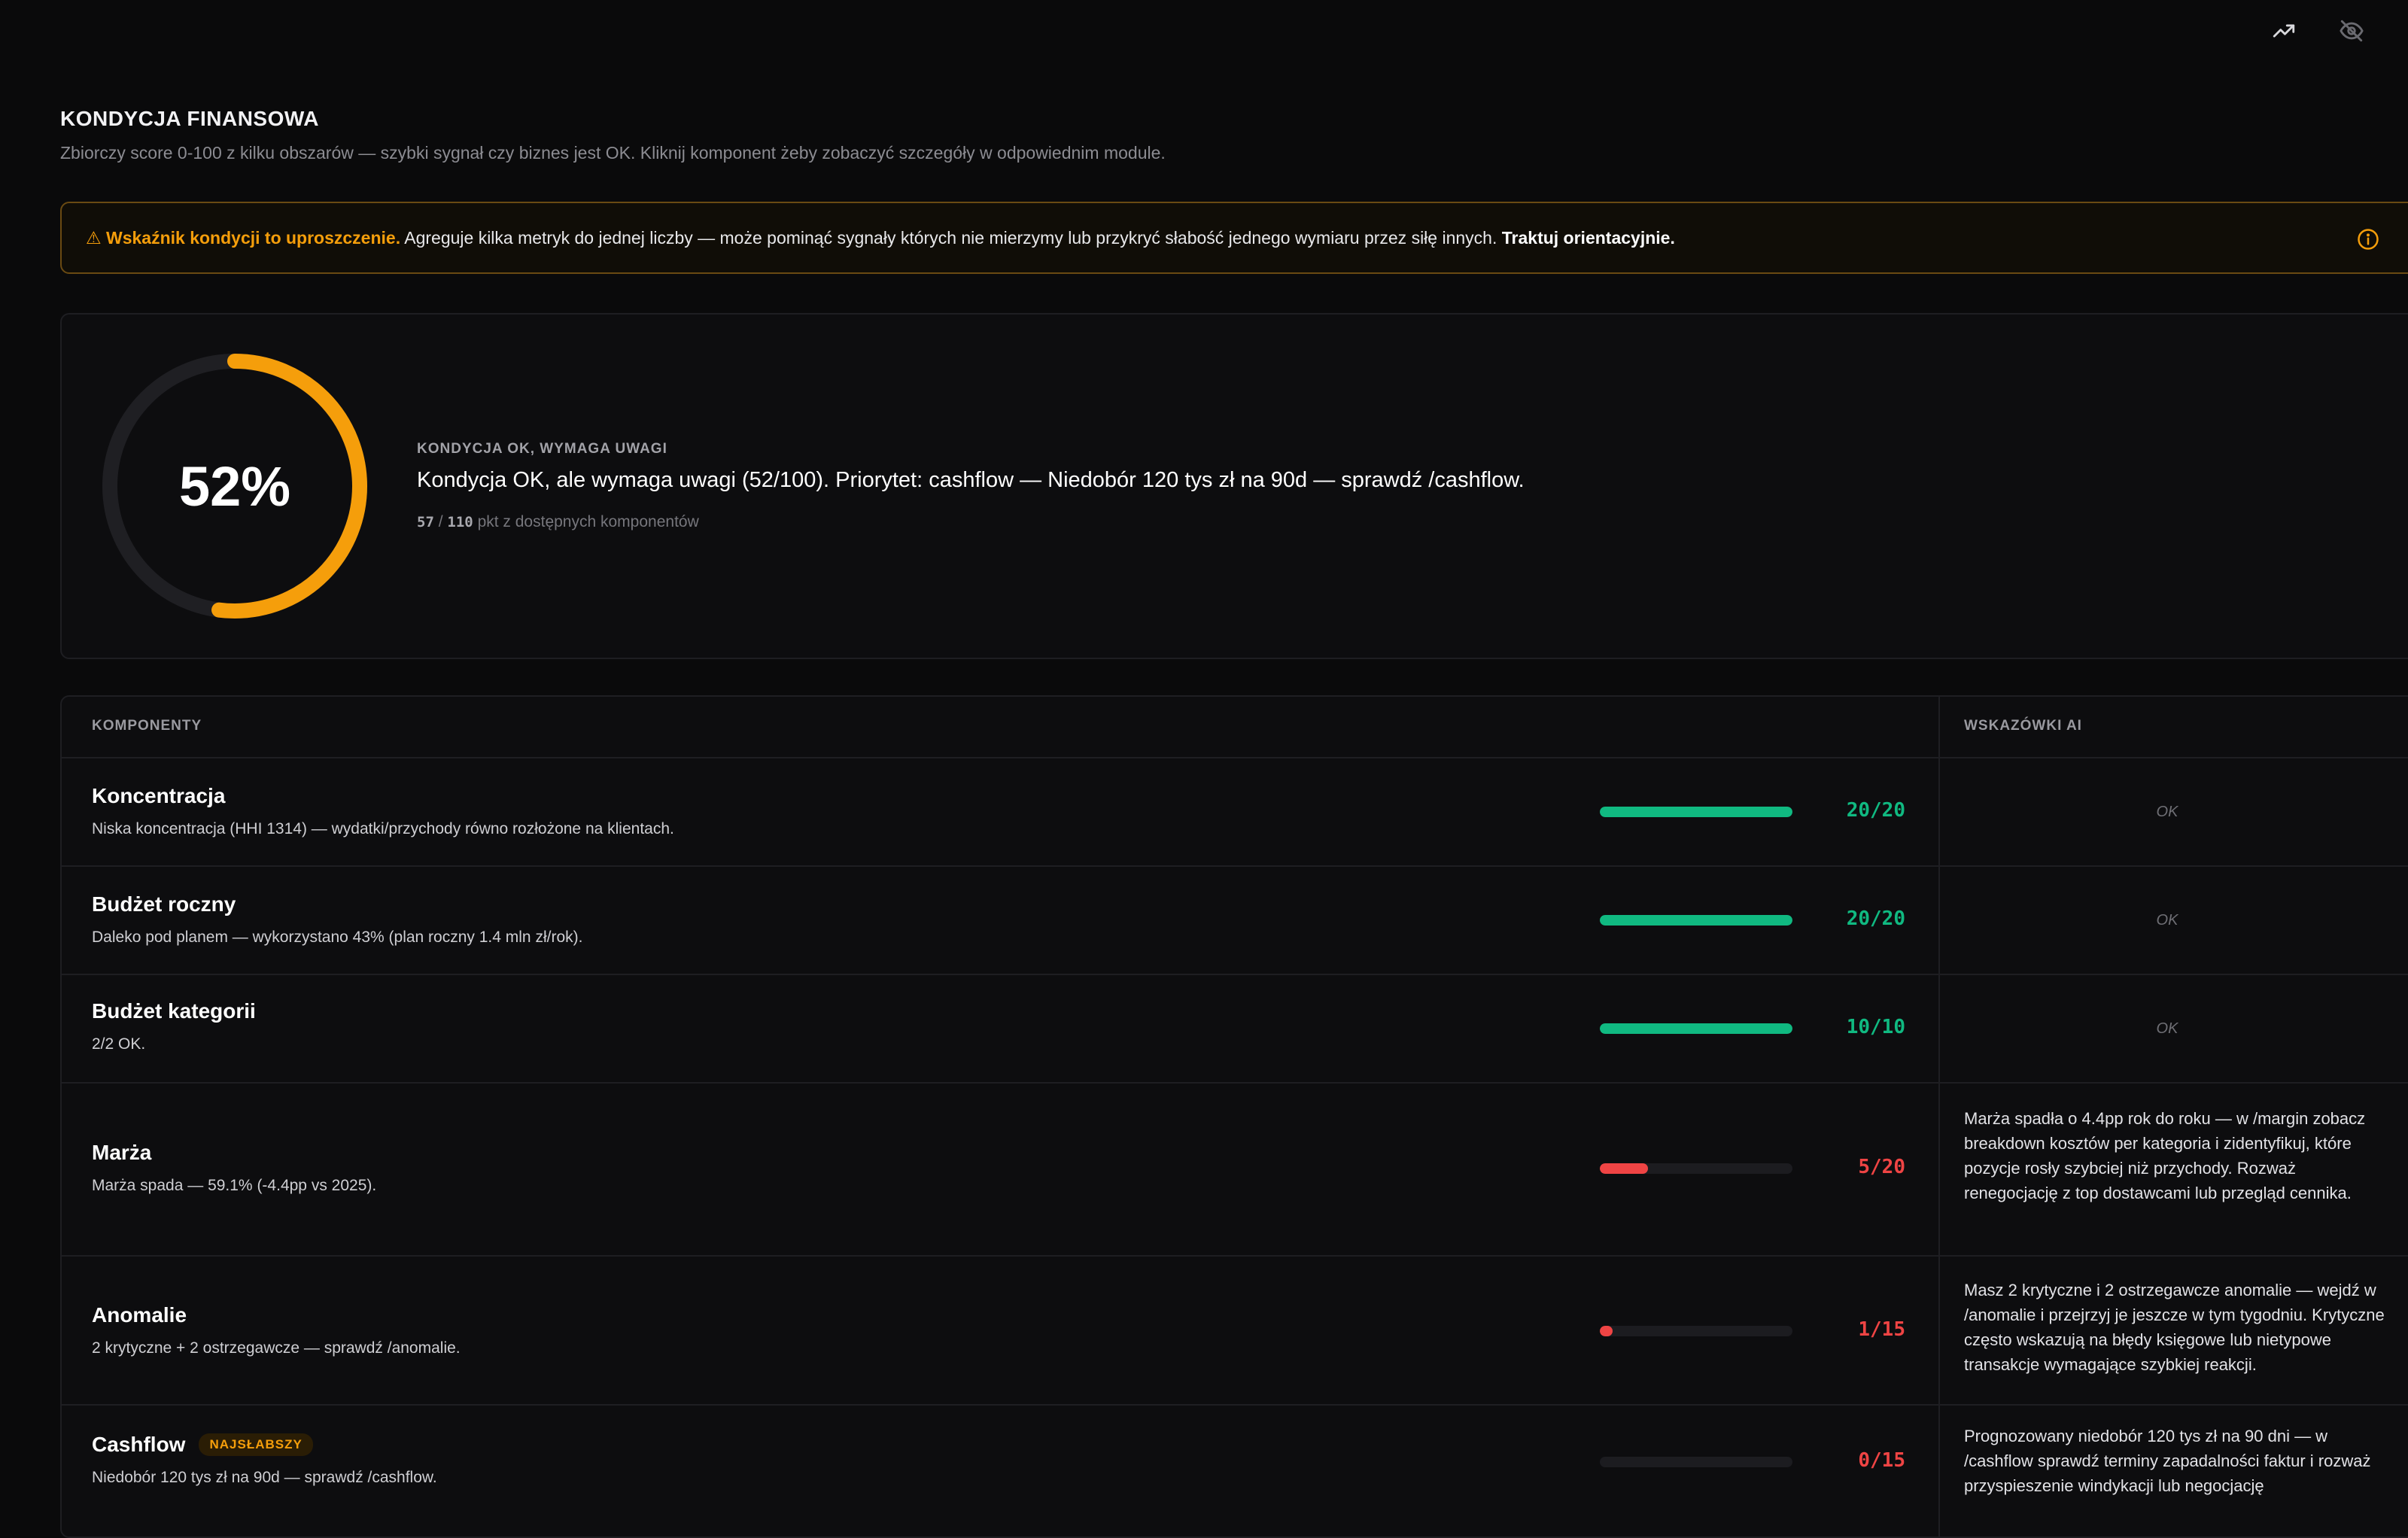 The width and height of the screenshot is (2408, 1538). I want to click on score-points-sep: /, so click(440, 522).